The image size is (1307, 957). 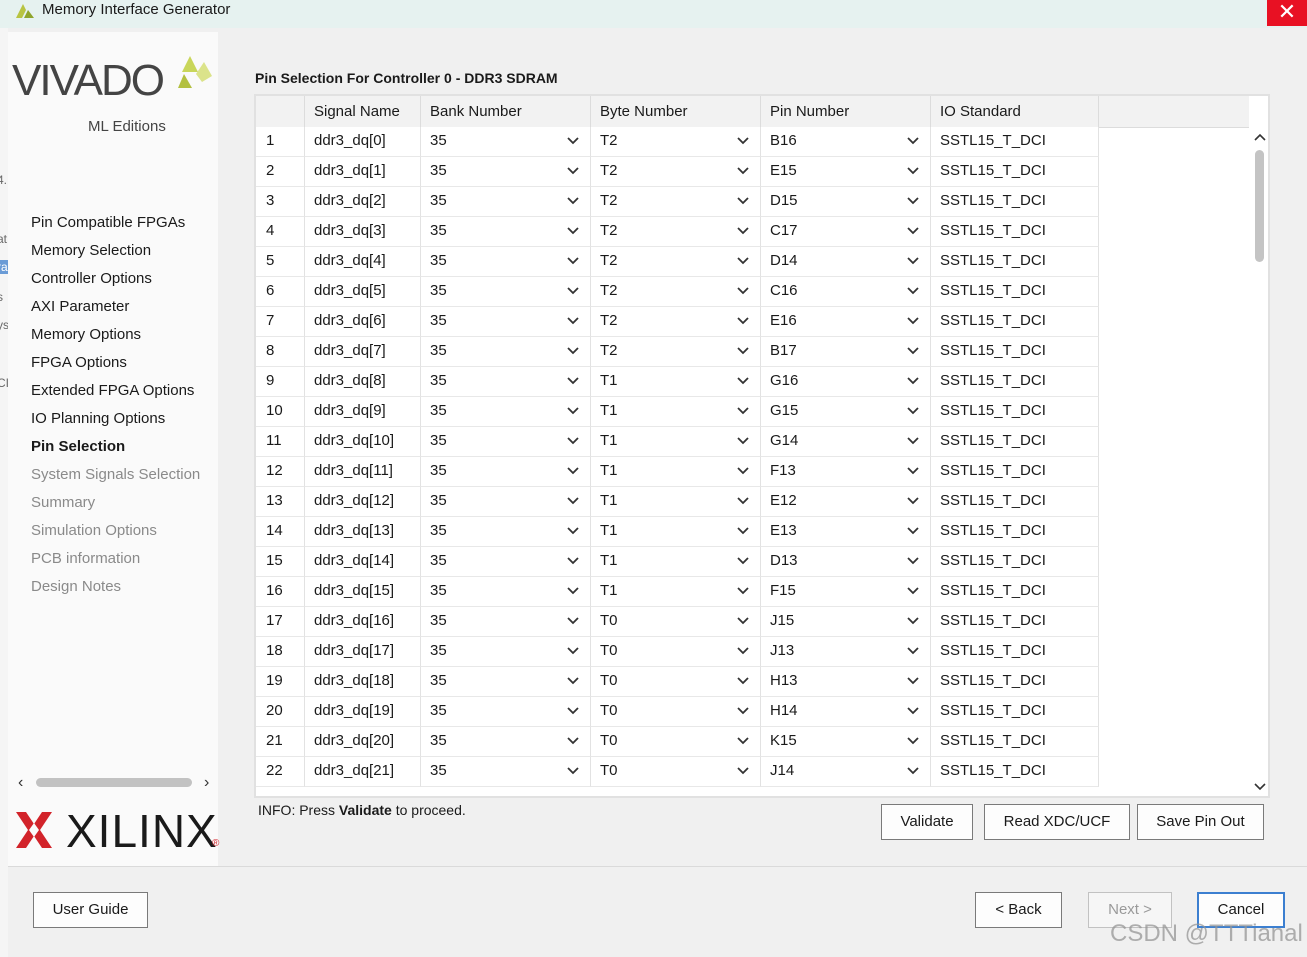 I want to click on table-row: 1 ddr3_dq[0] 35 T2 B16 SSTL15_T_DCI, so click(x=752, y=142).